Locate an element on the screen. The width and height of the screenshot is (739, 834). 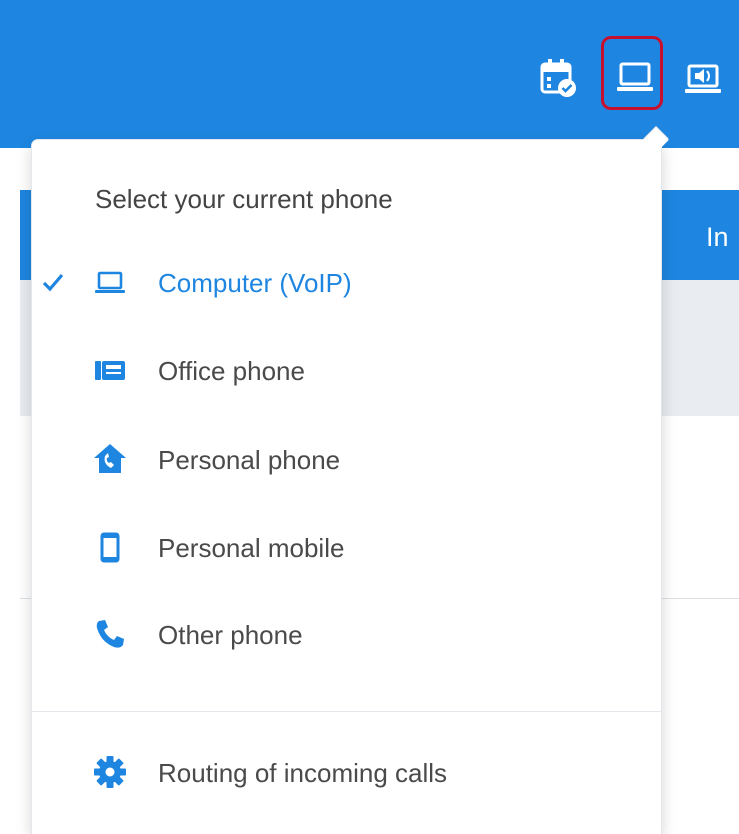
phone-option-other-phone: Other phone is located at coordinates (346, 634).